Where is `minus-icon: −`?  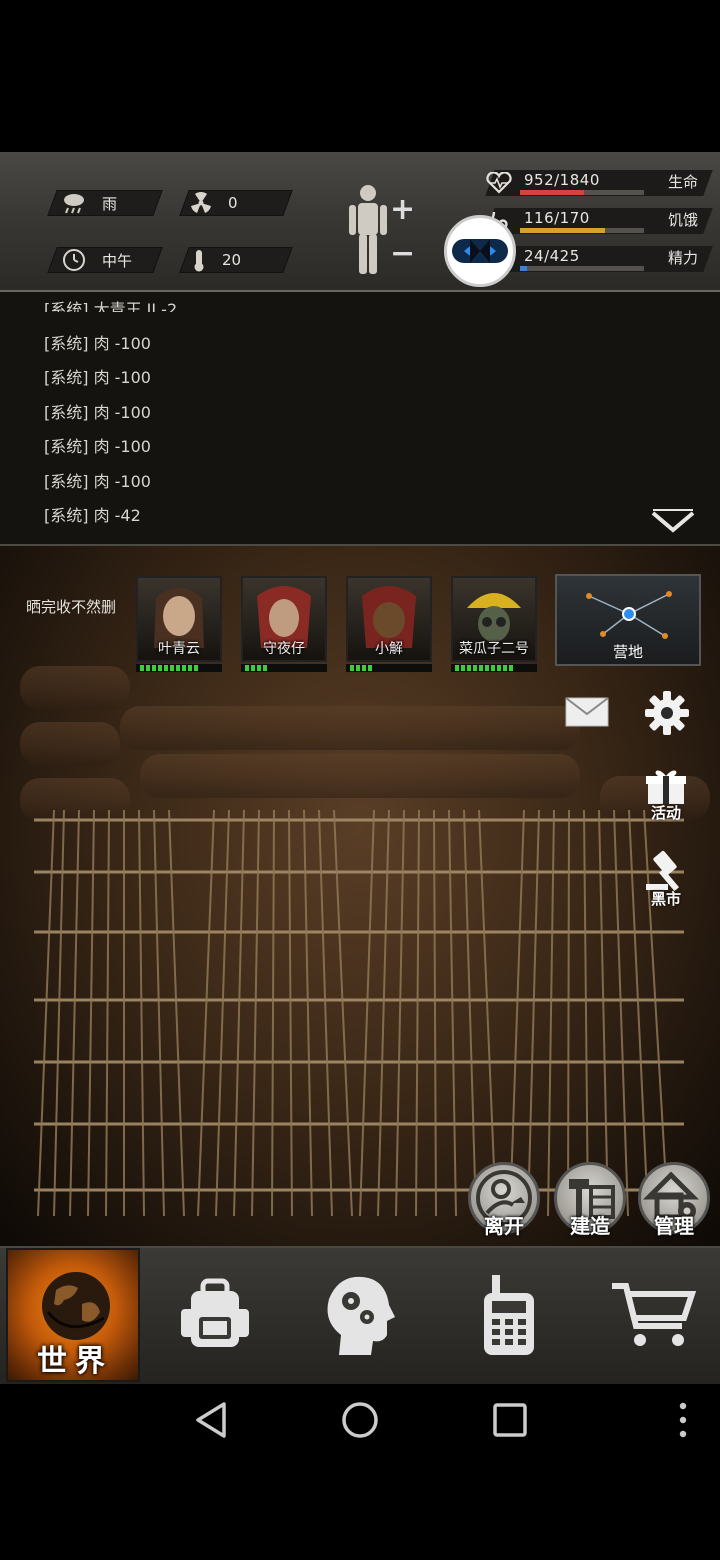
minus-icon: − is located at coordinates (402, 253).